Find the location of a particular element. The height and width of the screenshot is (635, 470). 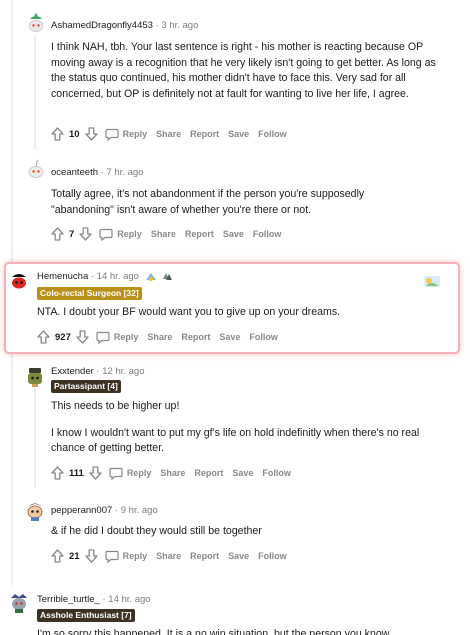

author-link: pepperann007 is located at coordinates (81, 510).